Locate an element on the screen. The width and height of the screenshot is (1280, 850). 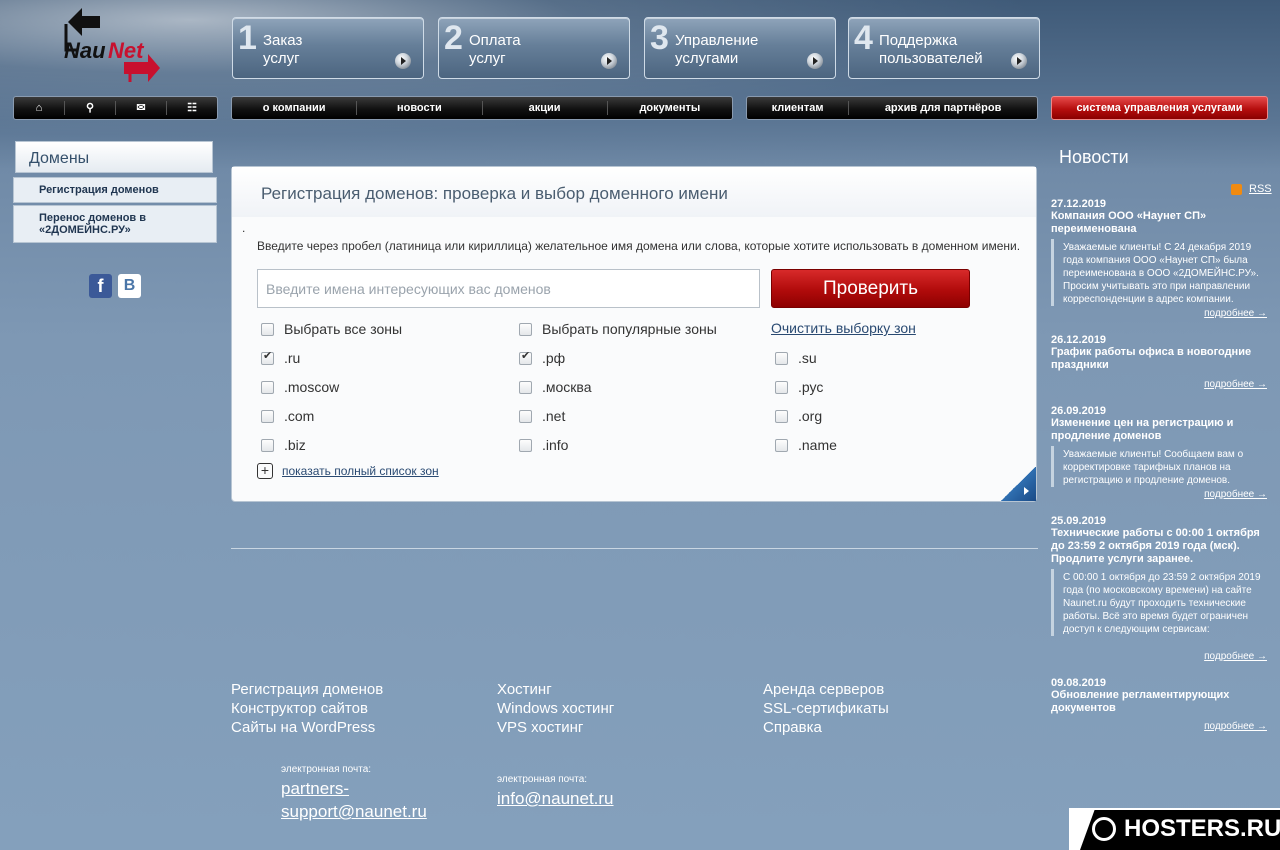
news-date: 09.08.2019 is located at coordinates (1079, 683).